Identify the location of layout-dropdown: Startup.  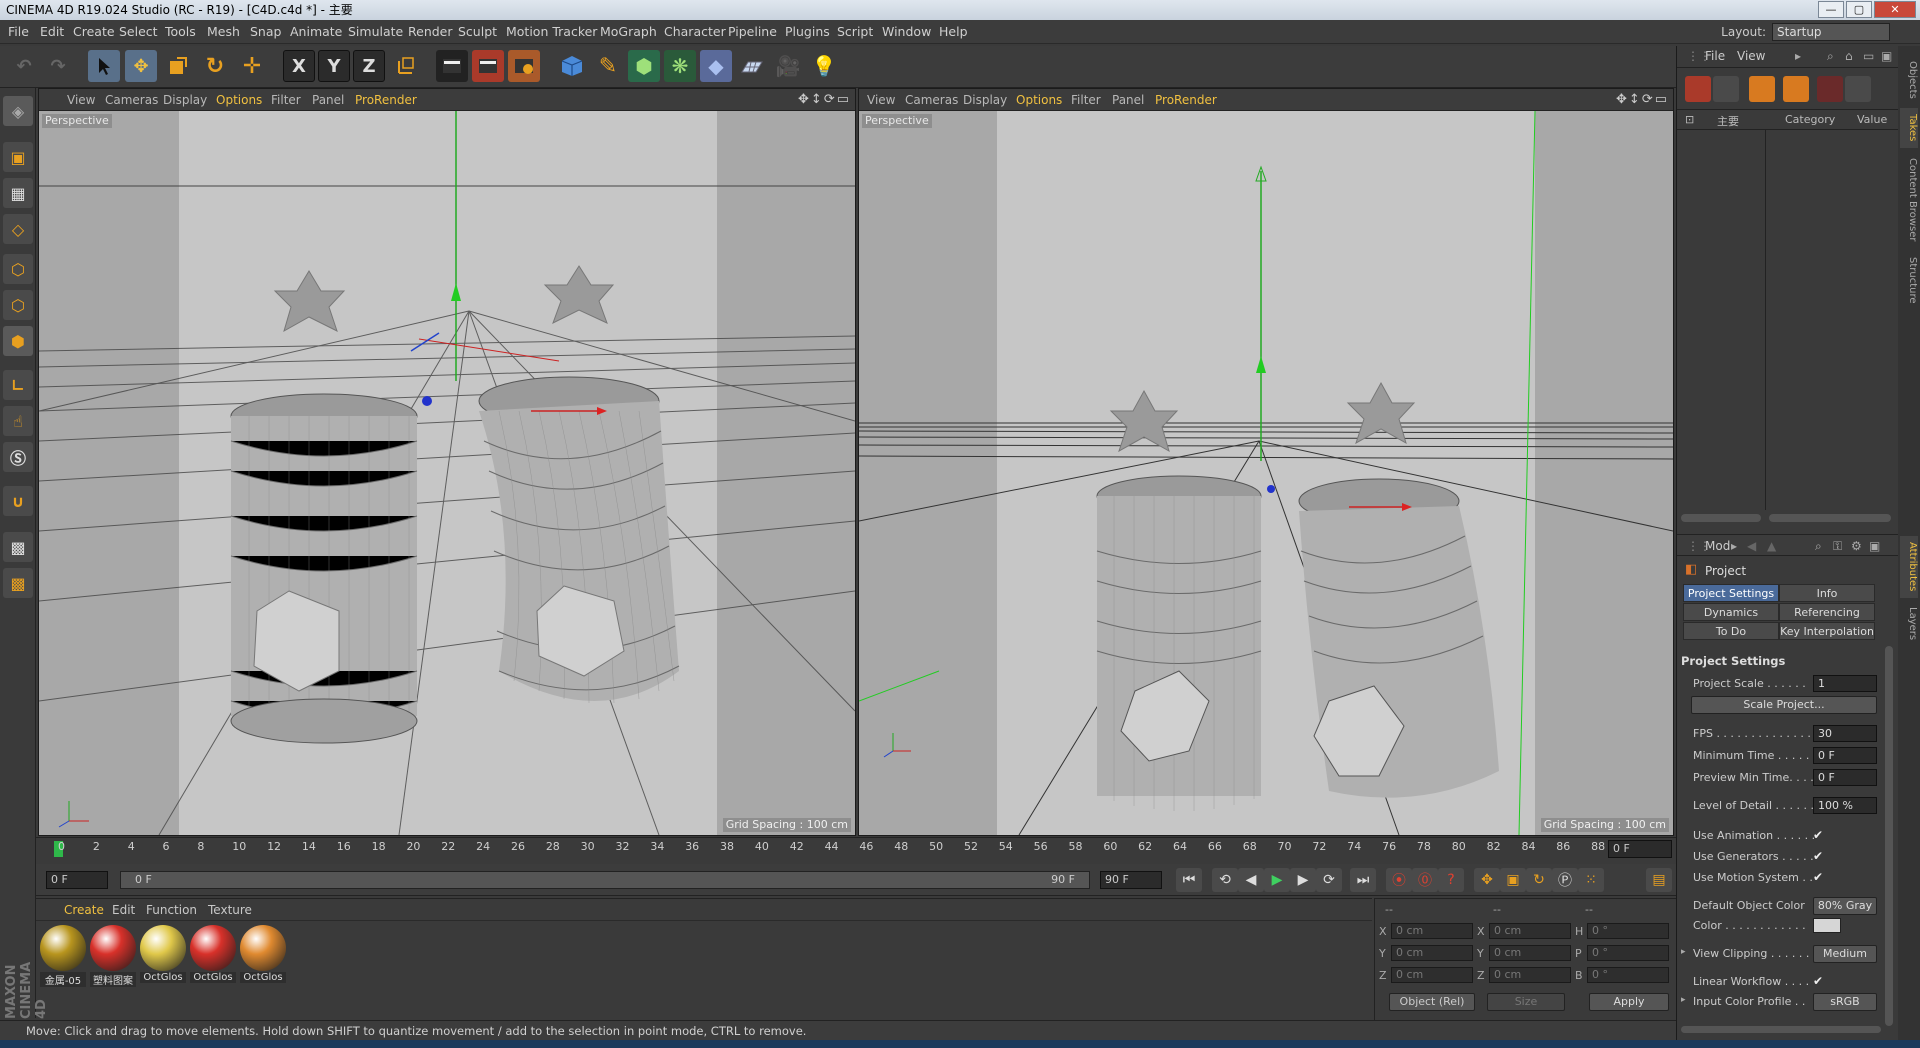
(1831, 32).